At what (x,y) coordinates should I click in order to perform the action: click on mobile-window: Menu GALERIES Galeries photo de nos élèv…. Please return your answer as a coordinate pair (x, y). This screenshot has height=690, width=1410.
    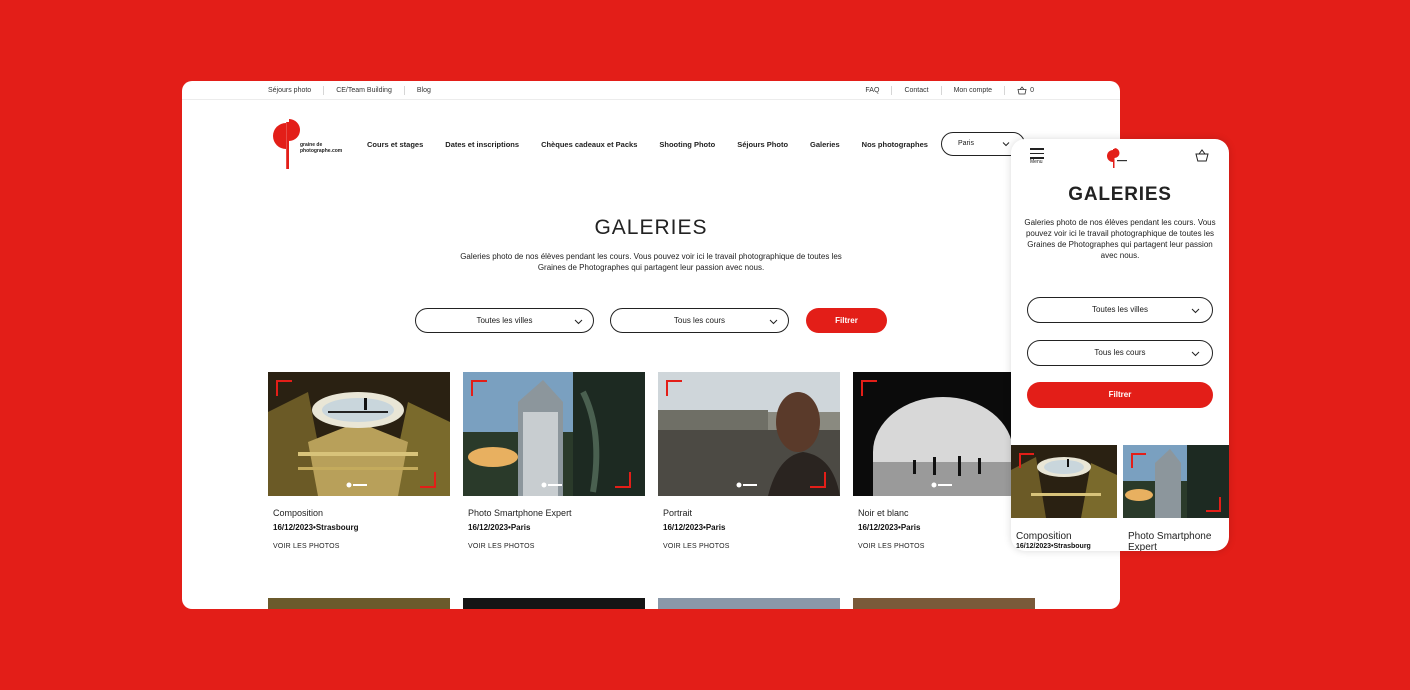
    Looking at the image, I should click on (1120, 345).